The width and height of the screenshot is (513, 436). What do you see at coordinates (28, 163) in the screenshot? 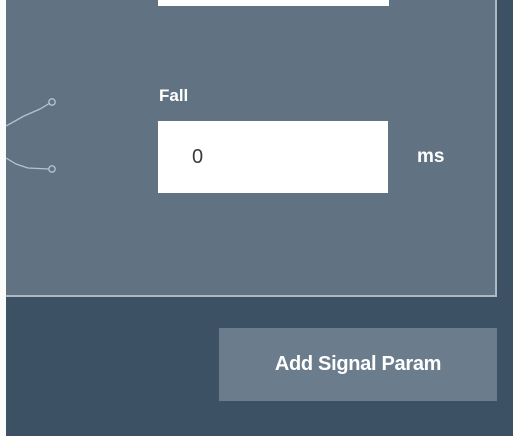
I see `envelope-curve-lower` at bounding box center [28, 163].